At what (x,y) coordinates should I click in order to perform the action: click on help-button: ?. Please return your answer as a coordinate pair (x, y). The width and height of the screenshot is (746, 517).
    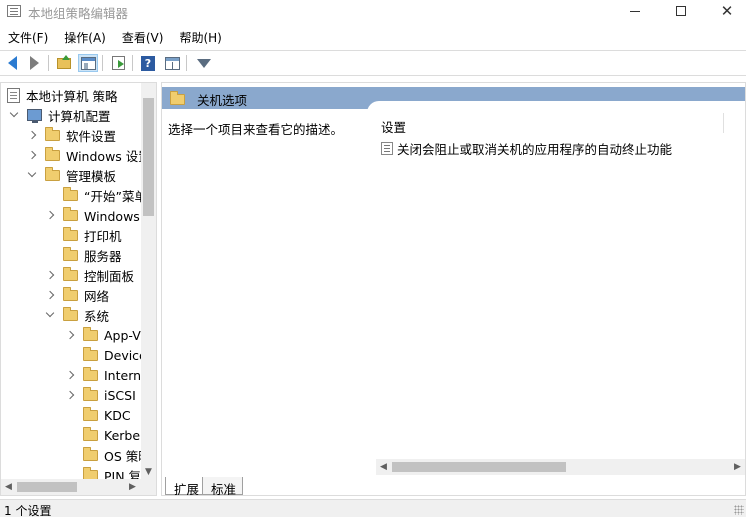
    Looking at the image, I should click on (148, 63).